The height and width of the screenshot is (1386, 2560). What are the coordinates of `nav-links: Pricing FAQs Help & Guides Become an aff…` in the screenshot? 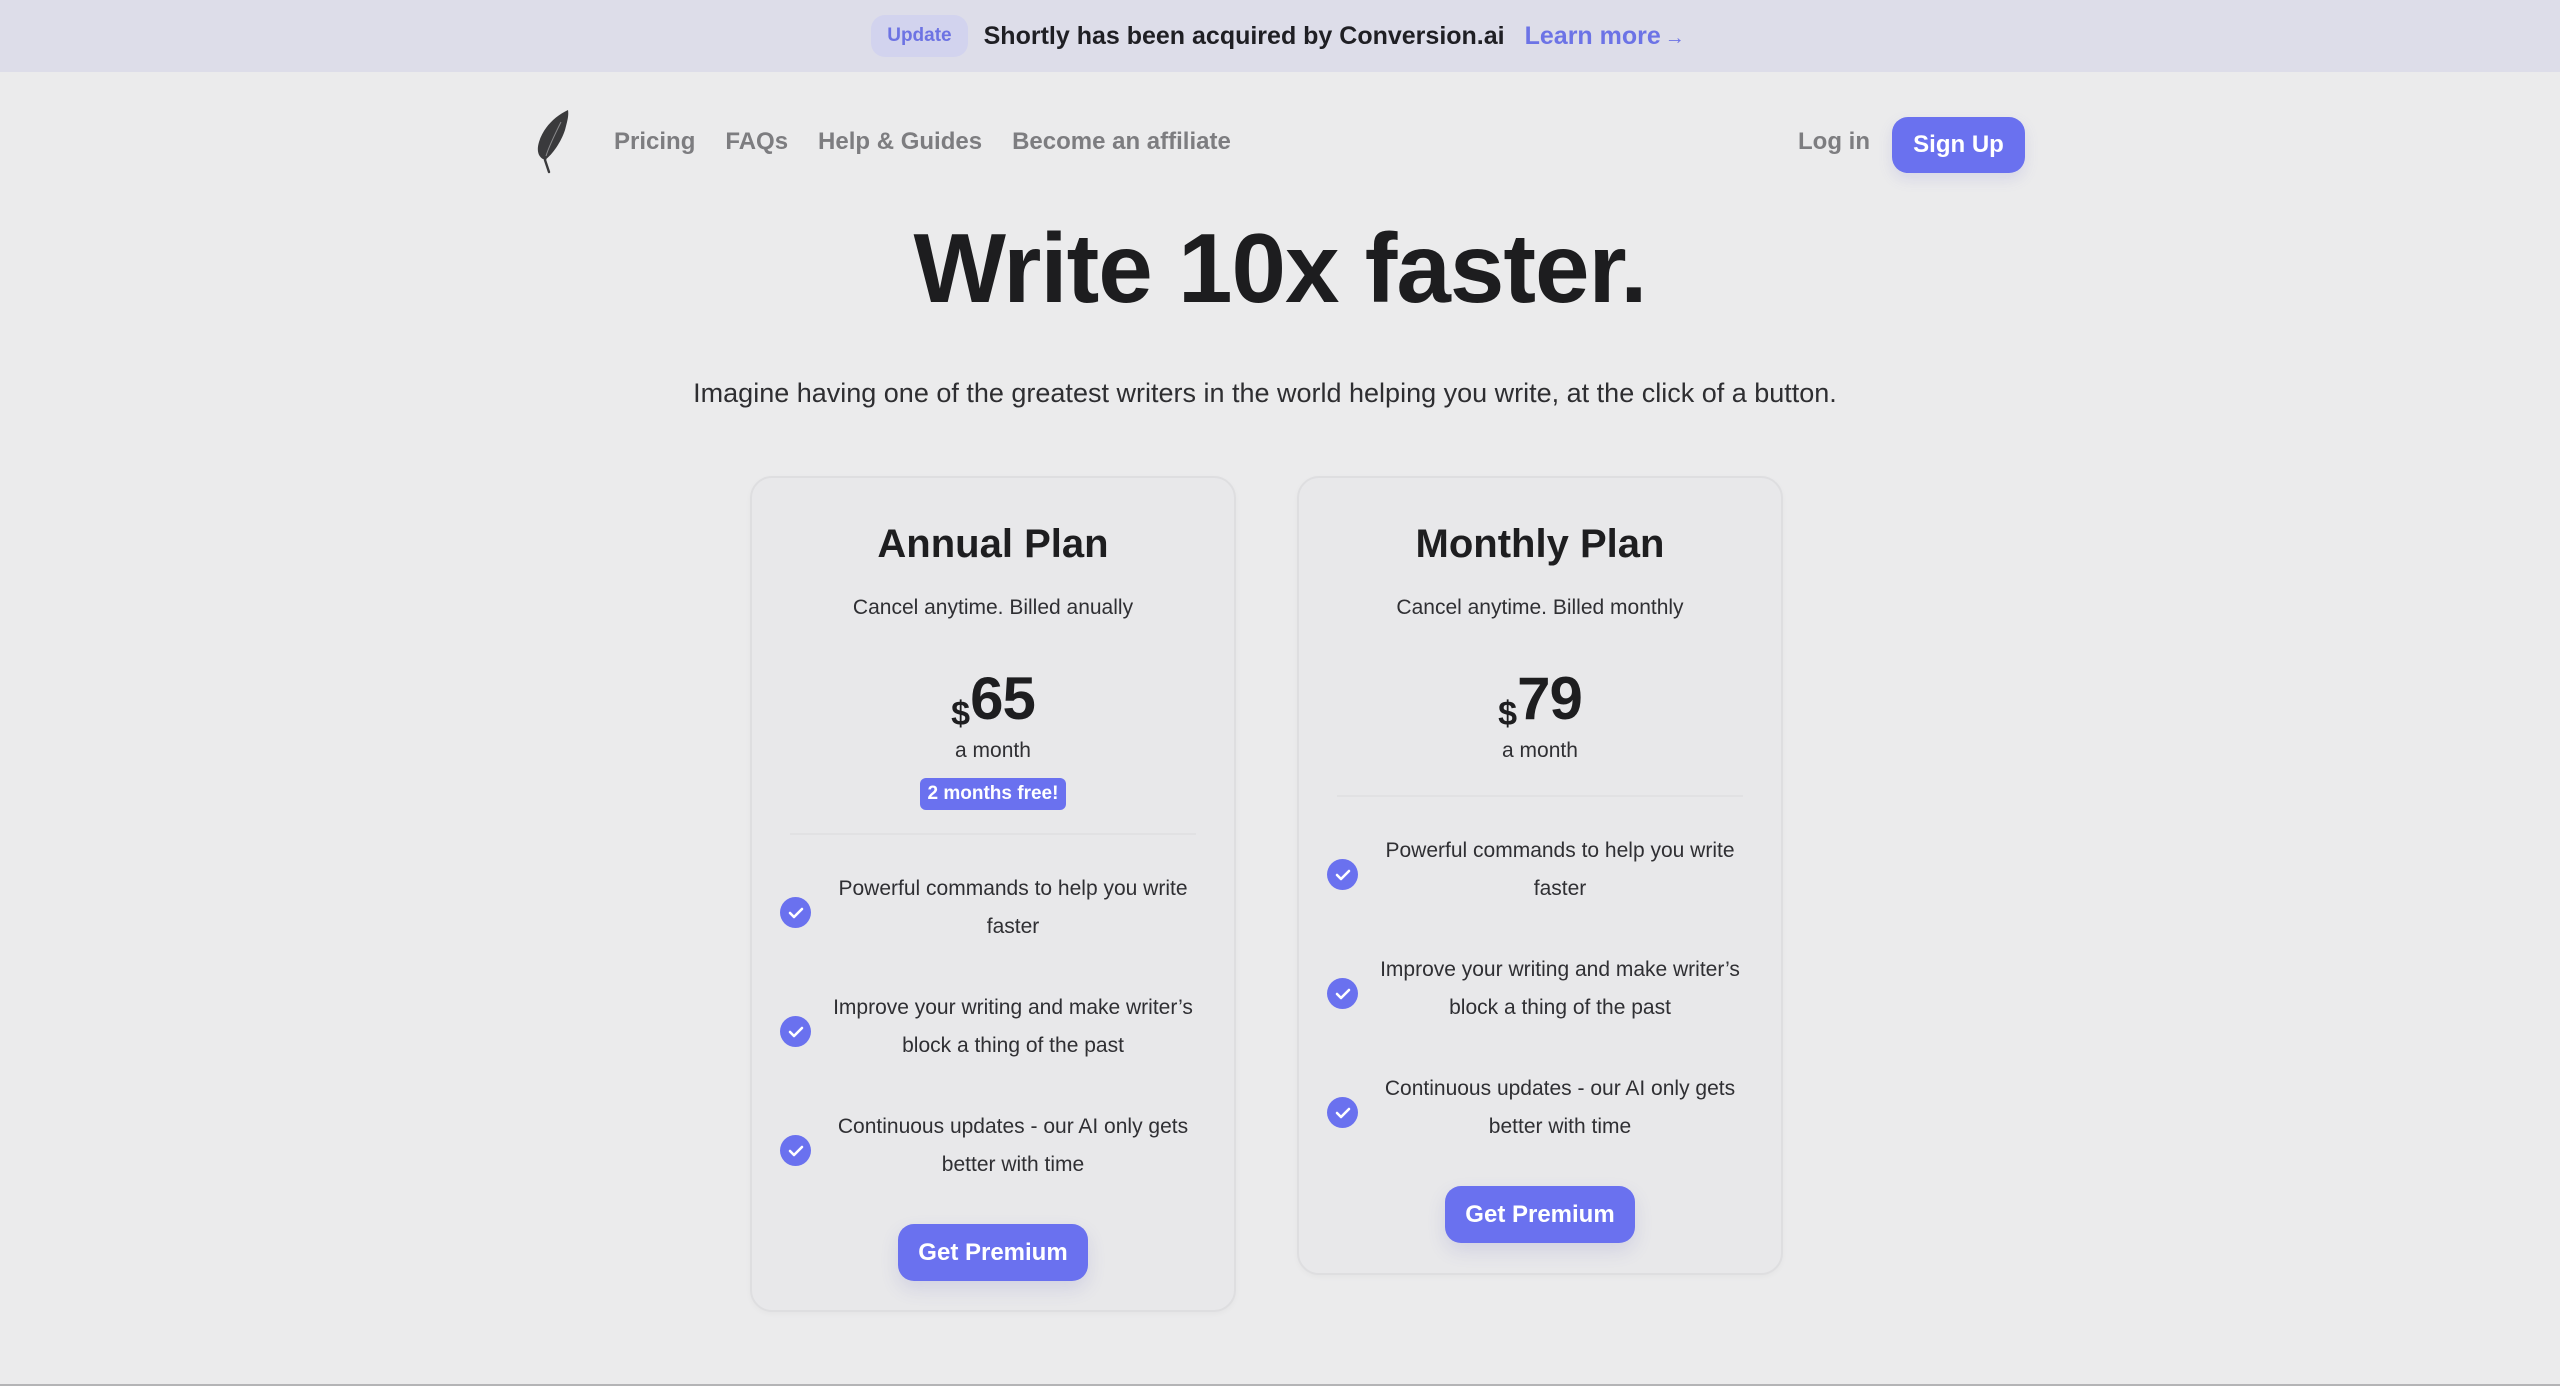 It's located at (922, 142).